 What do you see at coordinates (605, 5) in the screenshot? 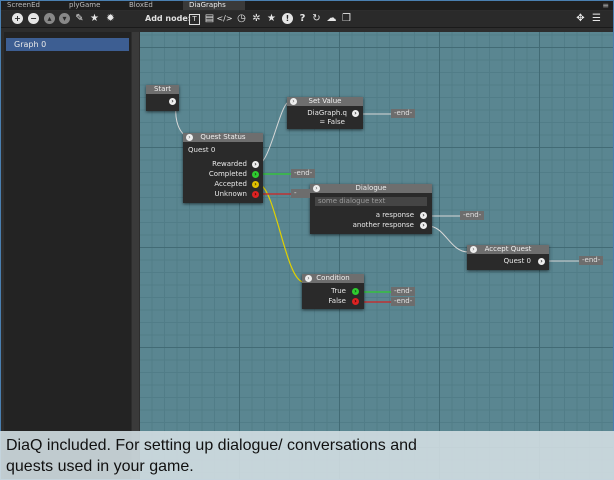
I see `menu-icon: ≡` at bounding box center [605, 5].